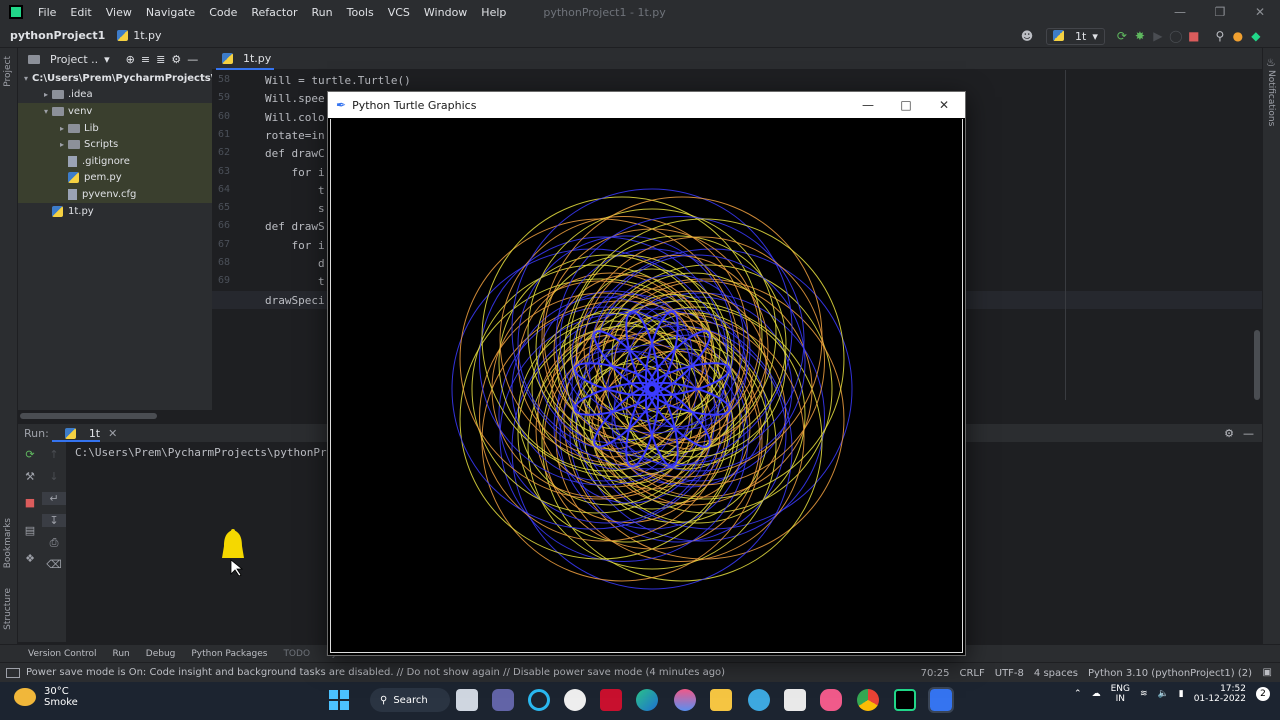 The height and width of the screenshot is (720, 1280). I want to click on menu-window: Window, so click(445, 12).